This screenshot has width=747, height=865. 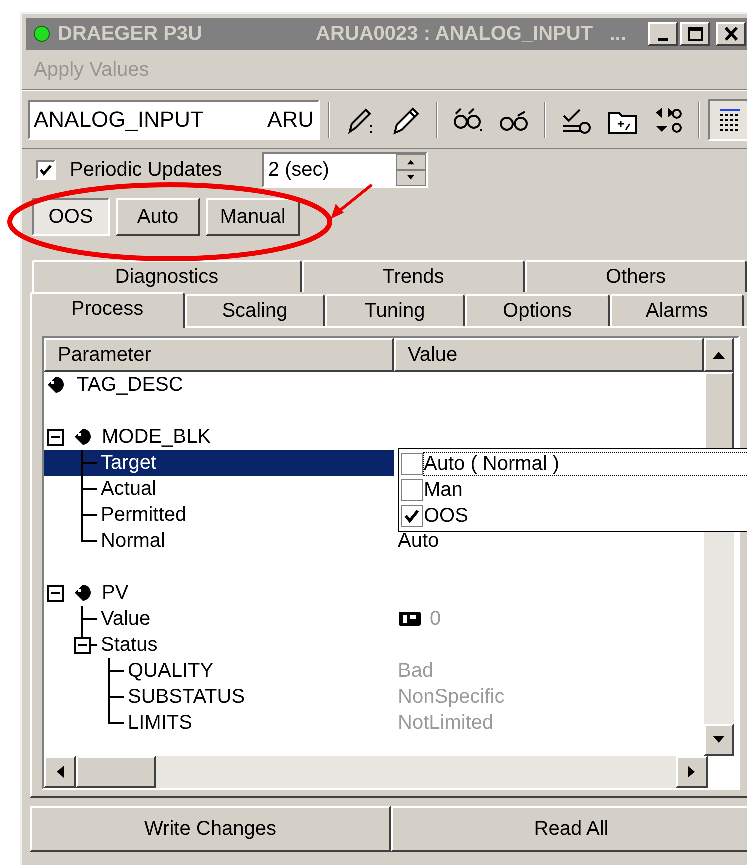 I want to click on tree-row: TAG_DESC, so click(x=219, y=385).